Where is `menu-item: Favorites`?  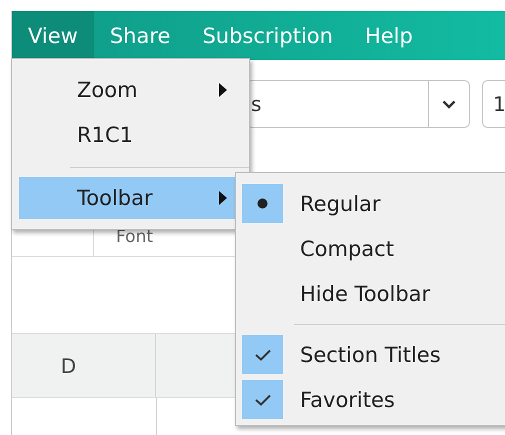 menu-item: Favorites is located at coordinates (373, 399).